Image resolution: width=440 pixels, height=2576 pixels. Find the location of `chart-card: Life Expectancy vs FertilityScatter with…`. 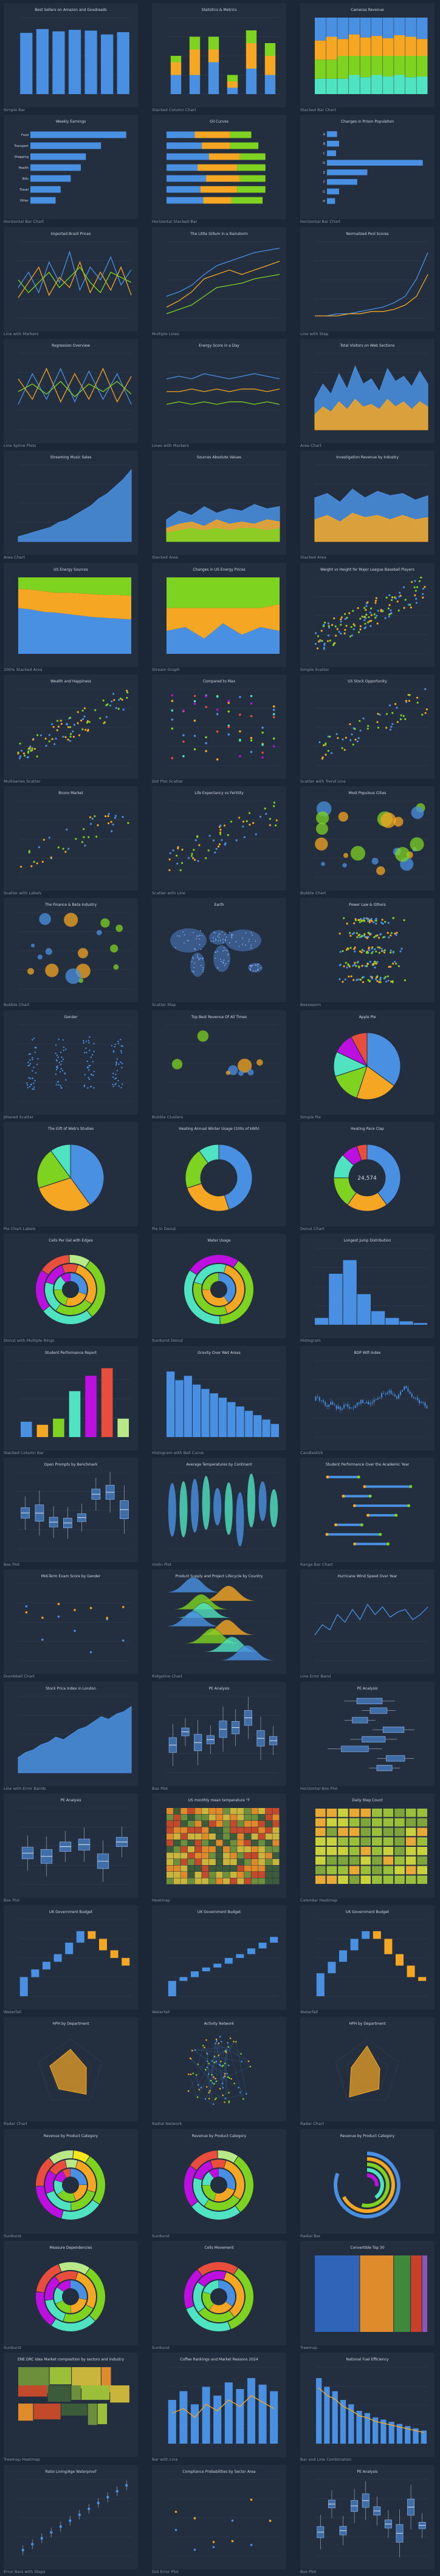

chart-card: Life Expectancy vs FertilityScatter with… is located at coordinates (219, 841).